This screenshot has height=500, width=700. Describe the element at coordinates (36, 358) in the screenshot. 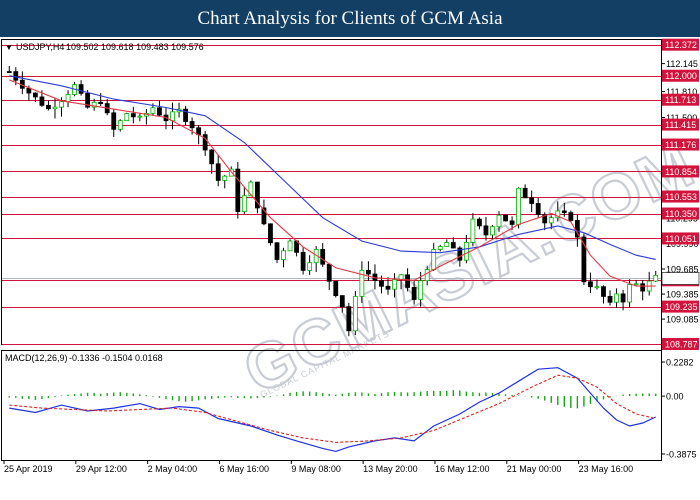

I see `macd-panel-title: MACD(12,26,9)` at that location.